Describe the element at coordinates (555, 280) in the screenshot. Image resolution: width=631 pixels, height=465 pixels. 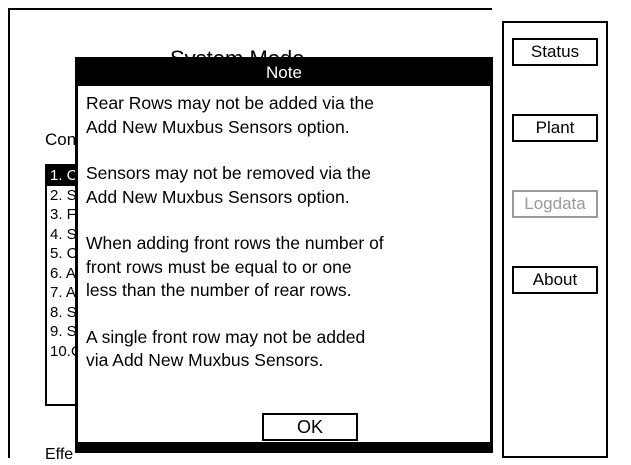
I see `about-button: About` at that location.